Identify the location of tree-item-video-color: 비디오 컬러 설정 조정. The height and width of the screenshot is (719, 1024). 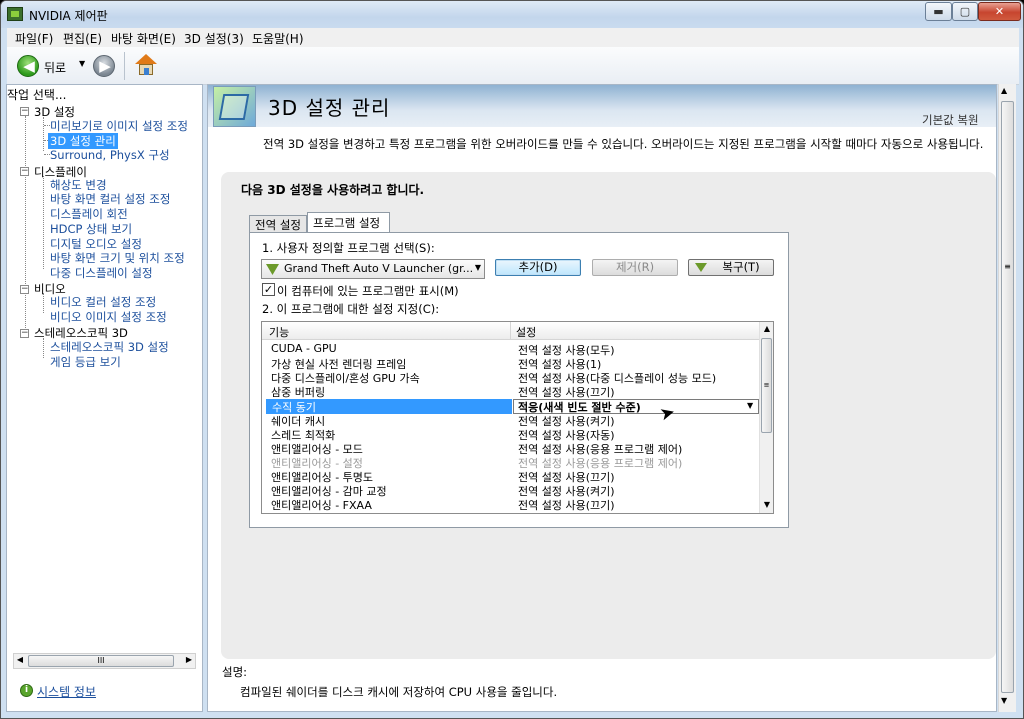
(103, 302).